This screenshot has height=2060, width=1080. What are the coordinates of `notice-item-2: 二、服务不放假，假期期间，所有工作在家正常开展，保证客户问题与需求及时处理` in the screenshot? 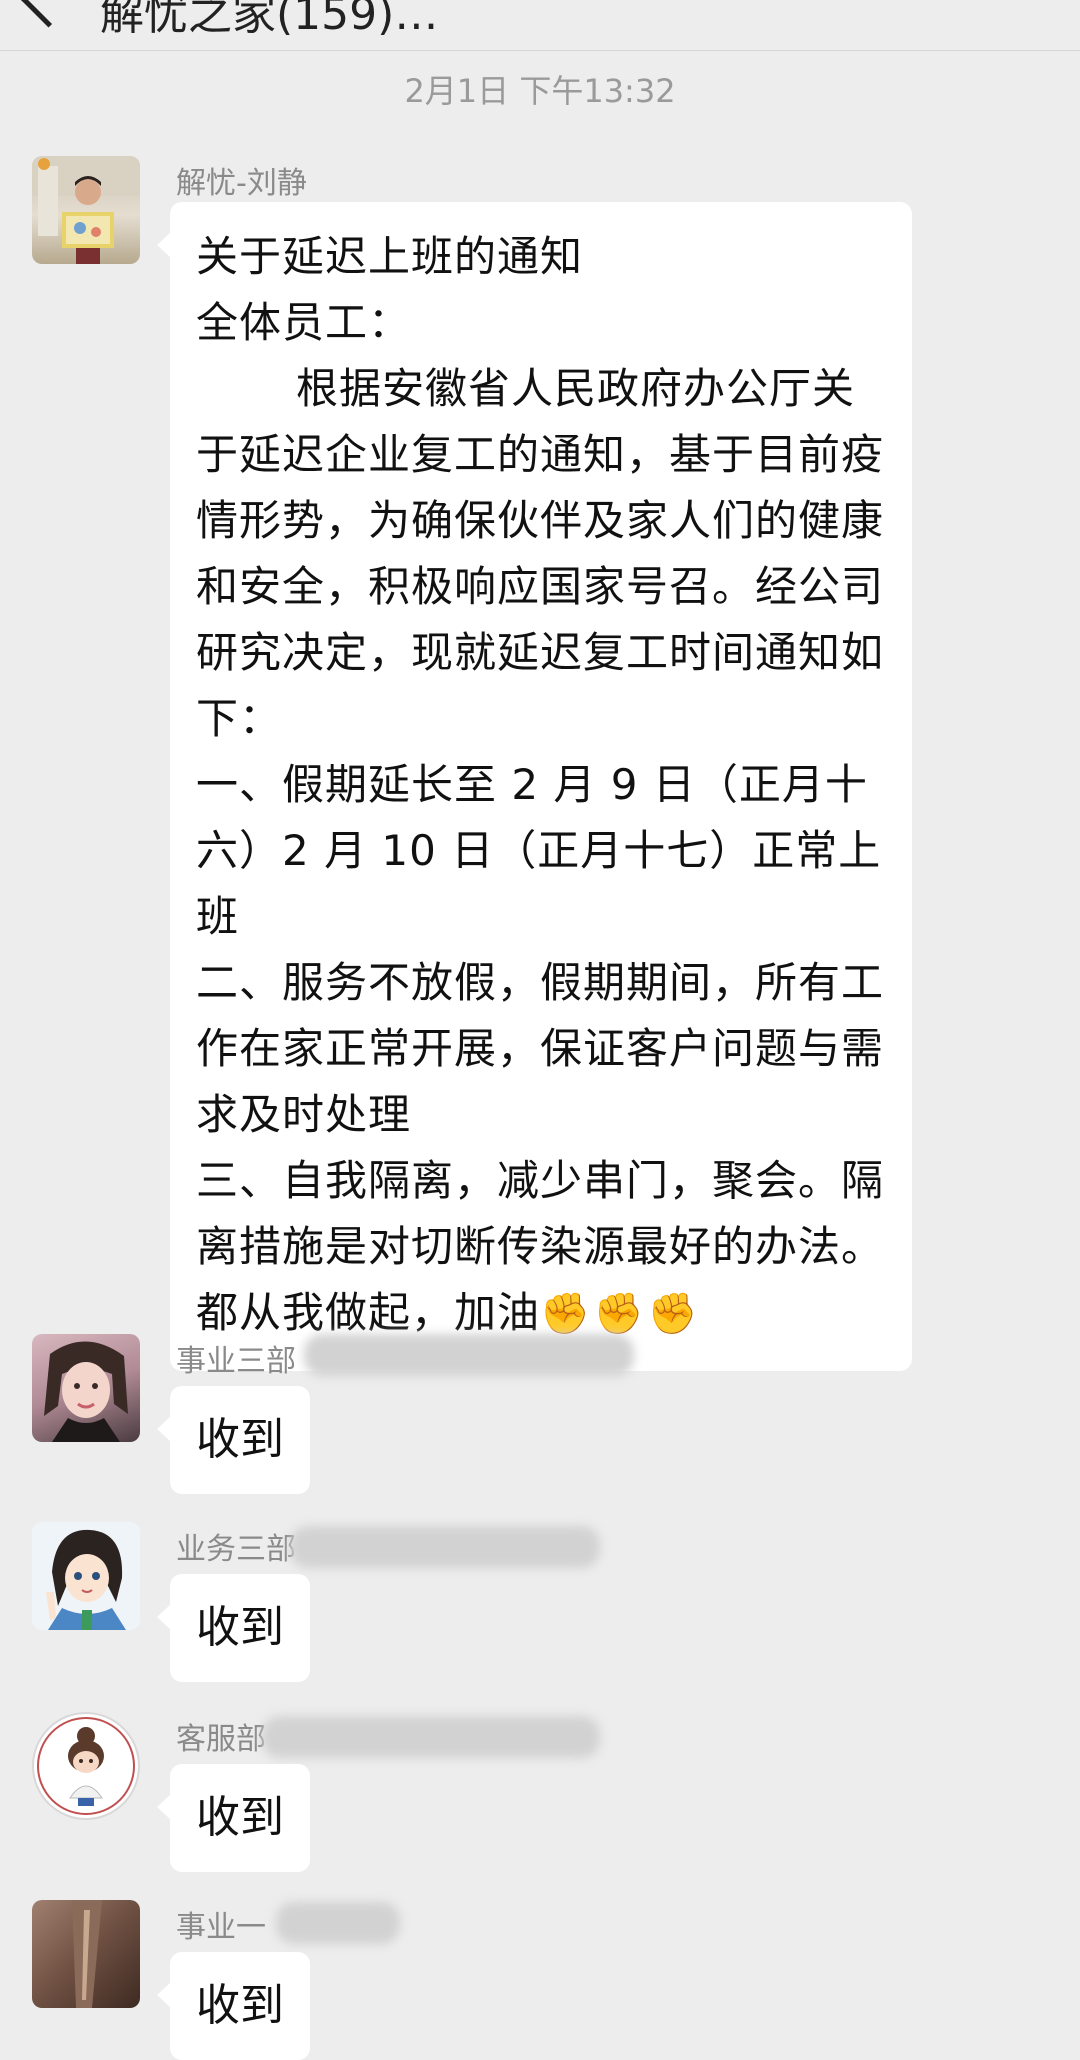 It's located at (540, 1048).